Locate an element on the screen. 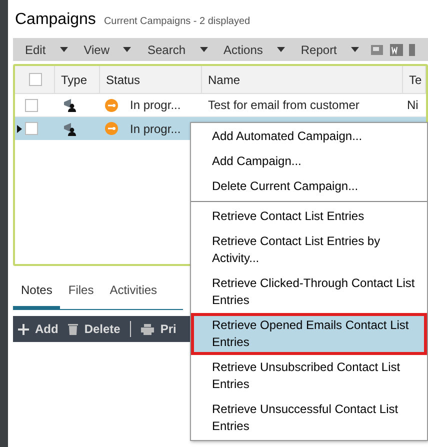 The image size is (428, 447). page-title: Campaigns is located at coordinates (55, 20).